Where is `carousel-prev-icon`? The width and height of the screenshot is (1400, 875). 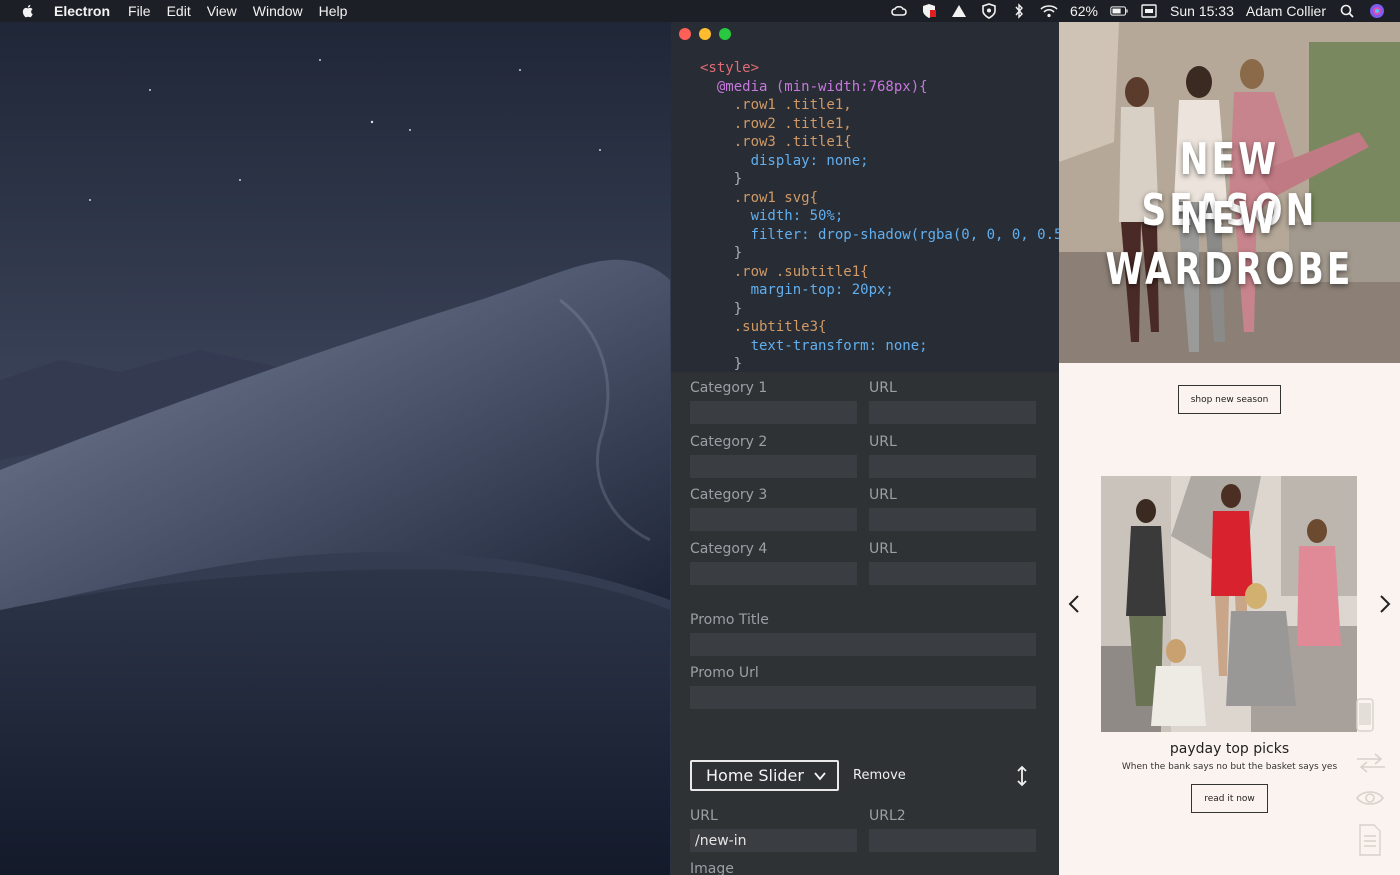 carousel-prev-icon is located at coordinates (1074, 604).